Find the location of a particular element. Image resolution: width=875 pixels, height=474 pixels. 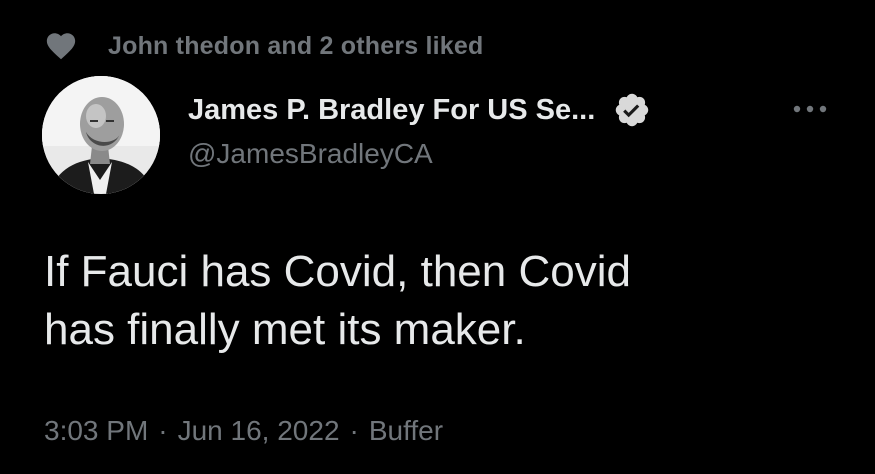

author-handle: @JamesBradleyCA is located at coordinates (310, 154).